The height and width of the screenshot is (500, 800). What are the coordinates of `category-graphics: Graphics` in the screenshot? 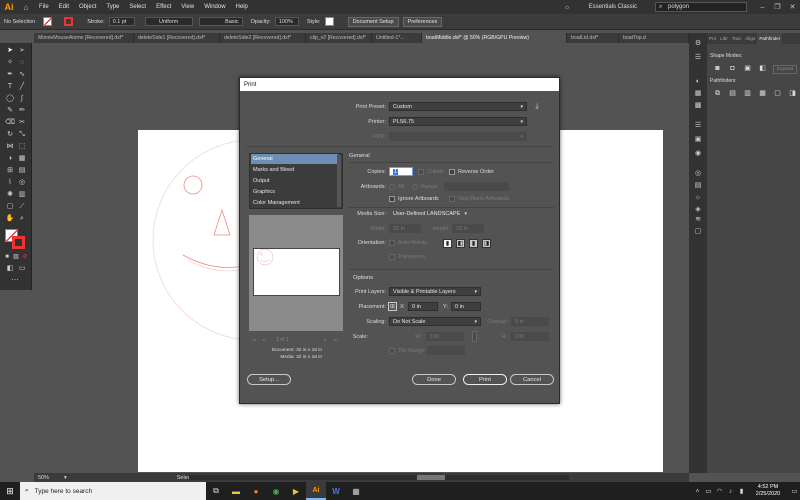 It's located at (294, 192).